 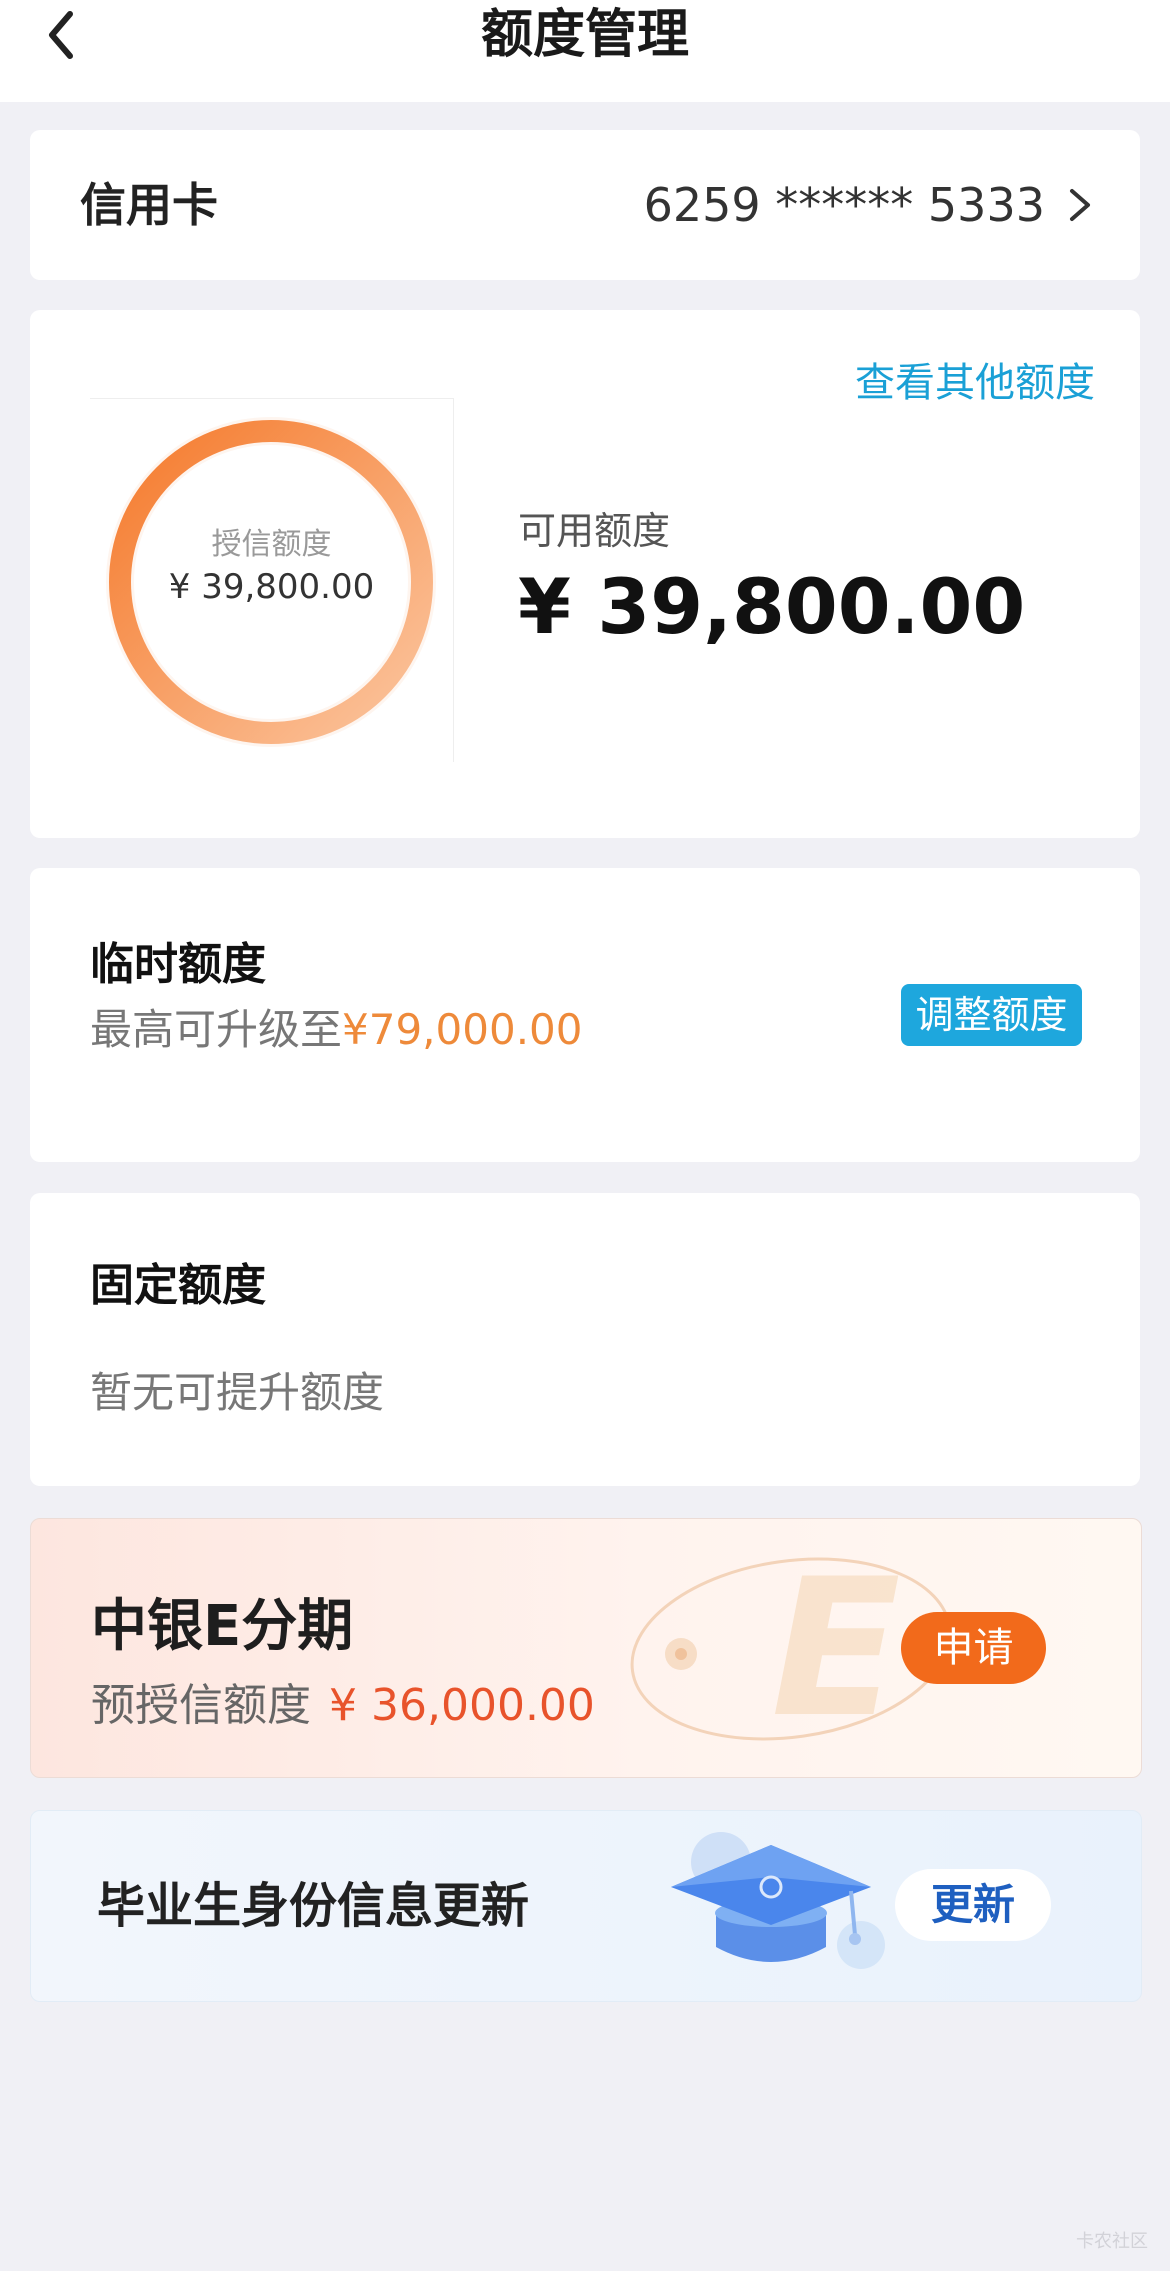 I want to click on pre-approved-label: 预授信额度, so click(x=201, y=1705).